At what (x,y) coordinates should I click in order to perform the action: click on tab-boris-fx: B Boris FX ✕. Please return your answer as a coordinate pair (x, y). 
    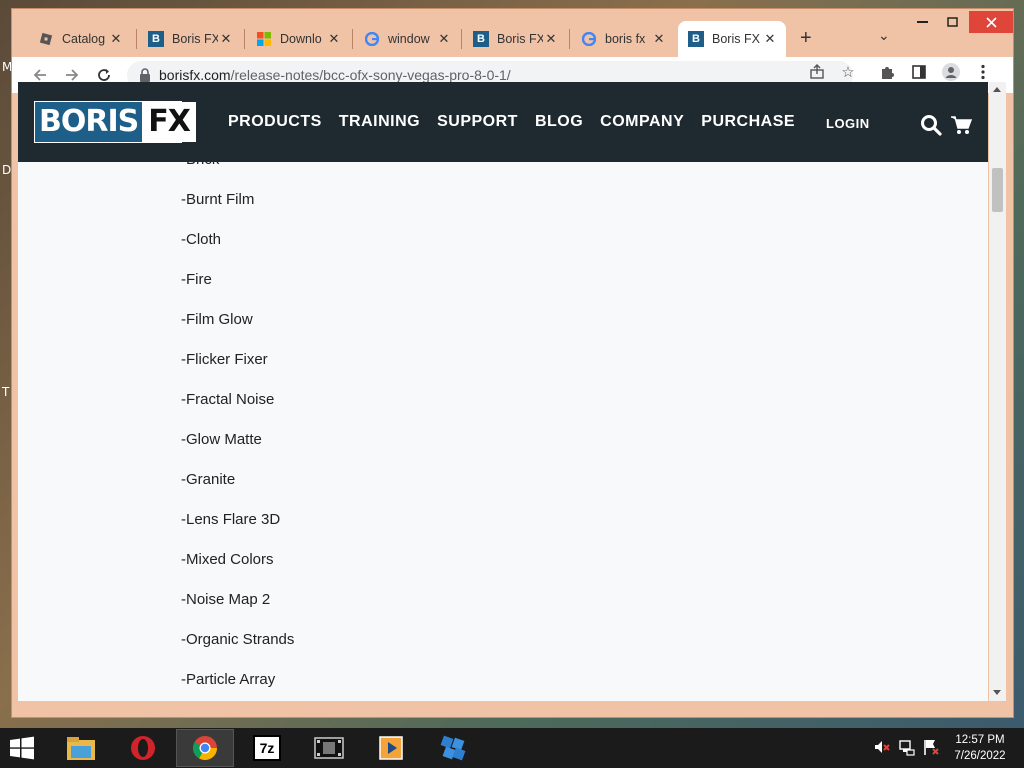
    Looking at the image, I should click on (190, 39).